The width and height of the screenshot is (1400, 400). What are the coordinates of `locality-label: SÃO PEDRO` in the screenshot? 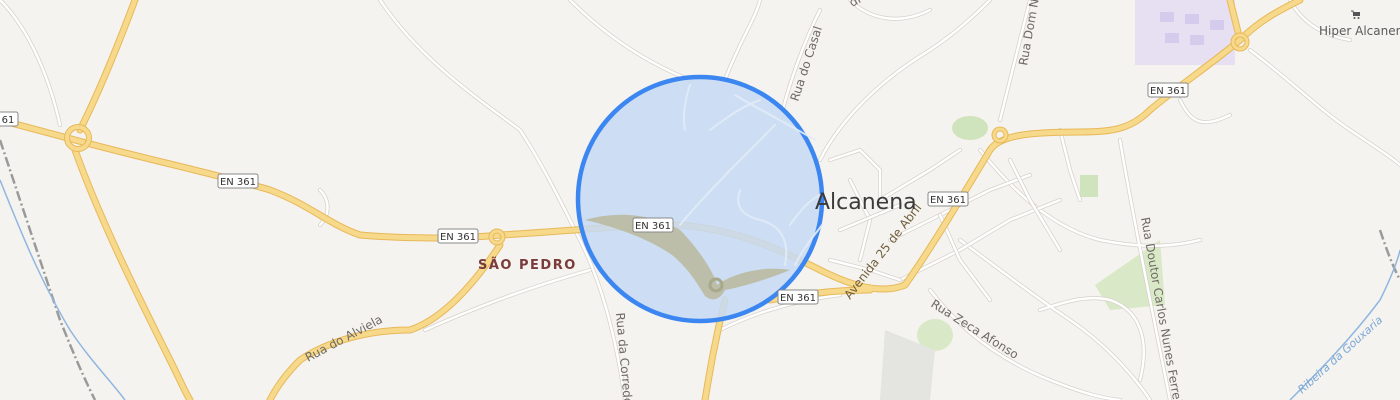 It's located at (527, 265).